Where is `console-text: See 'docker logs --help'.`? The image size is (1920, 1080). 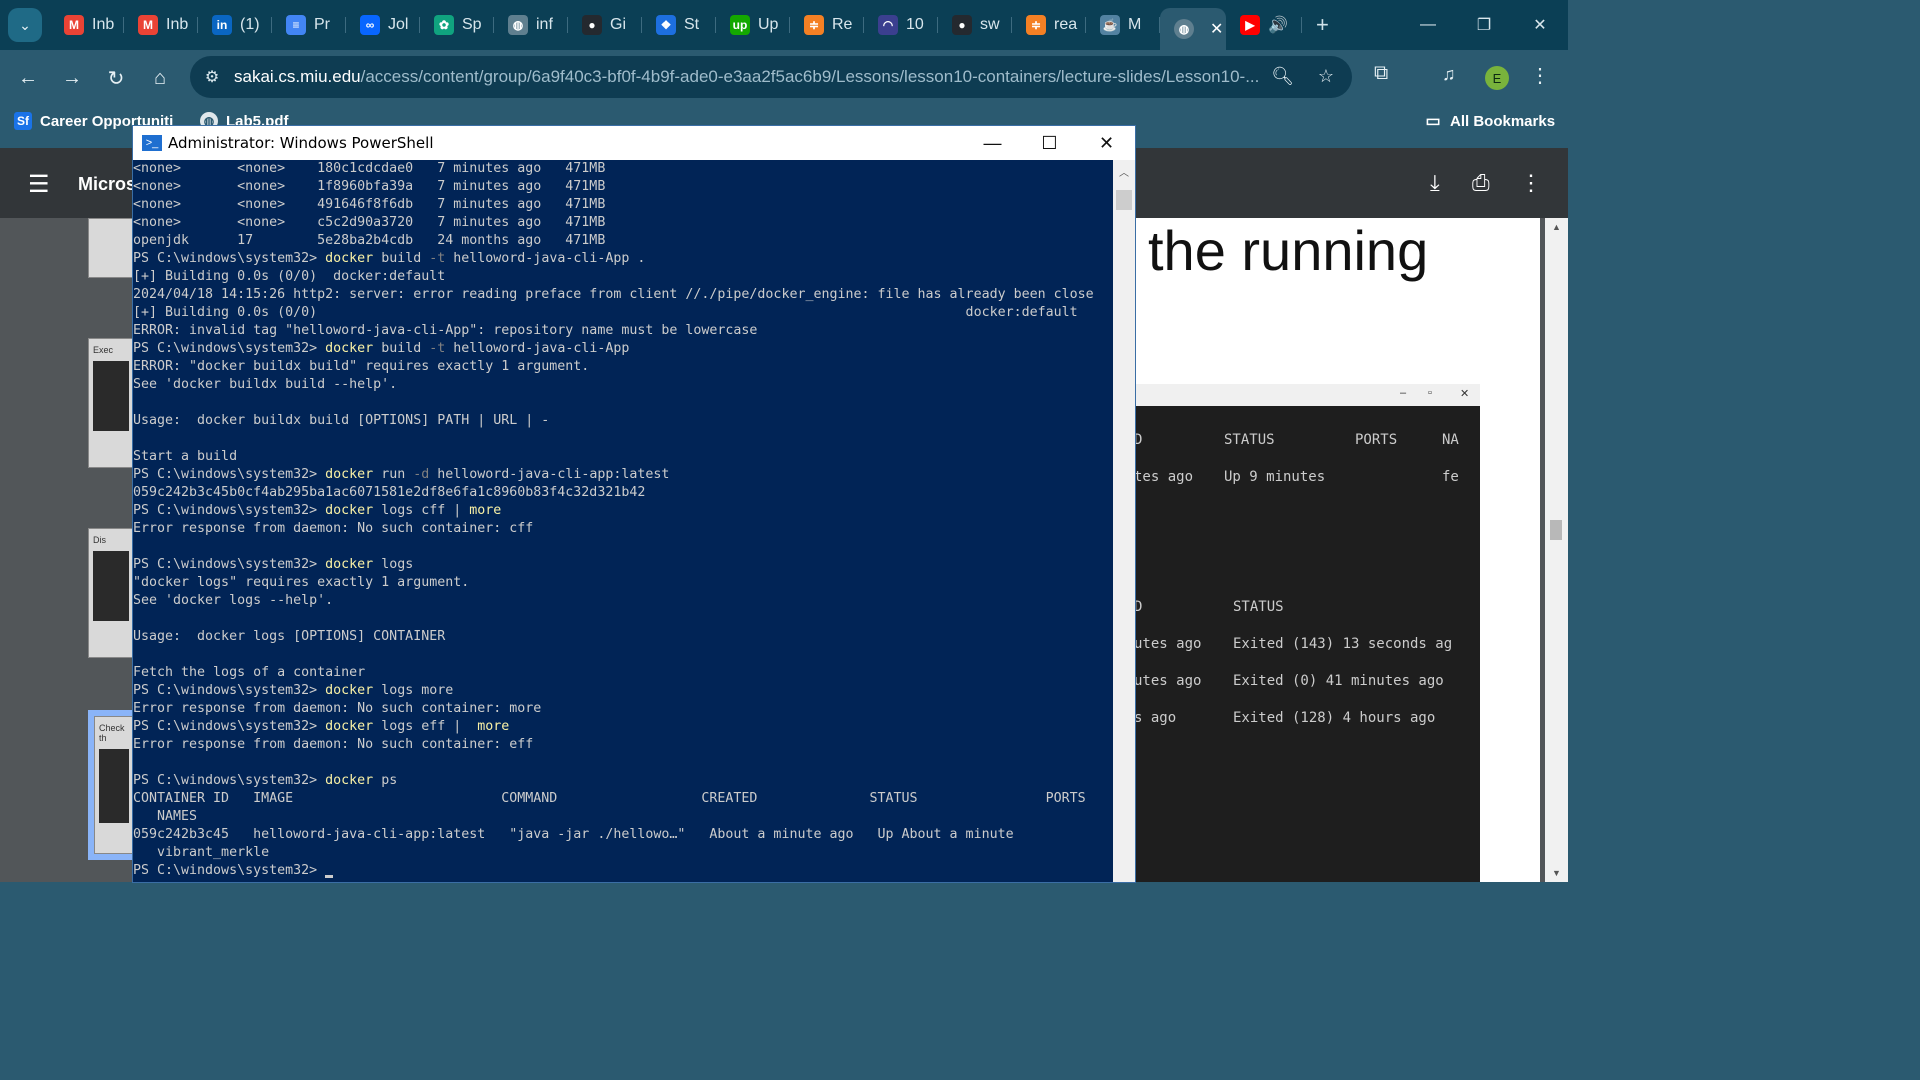
console-text: See 'docker logs --help'. is located at coordinates (233, 600).